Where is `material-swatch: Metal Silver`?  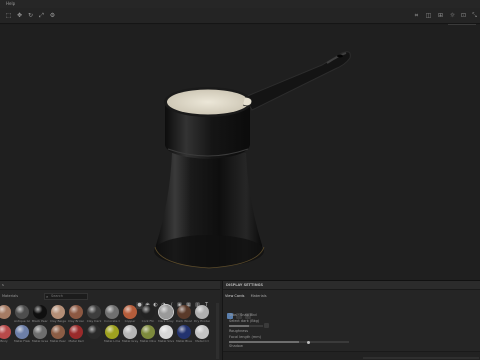
material-swatch: Metal Silver is located at coordinates (166, 334).